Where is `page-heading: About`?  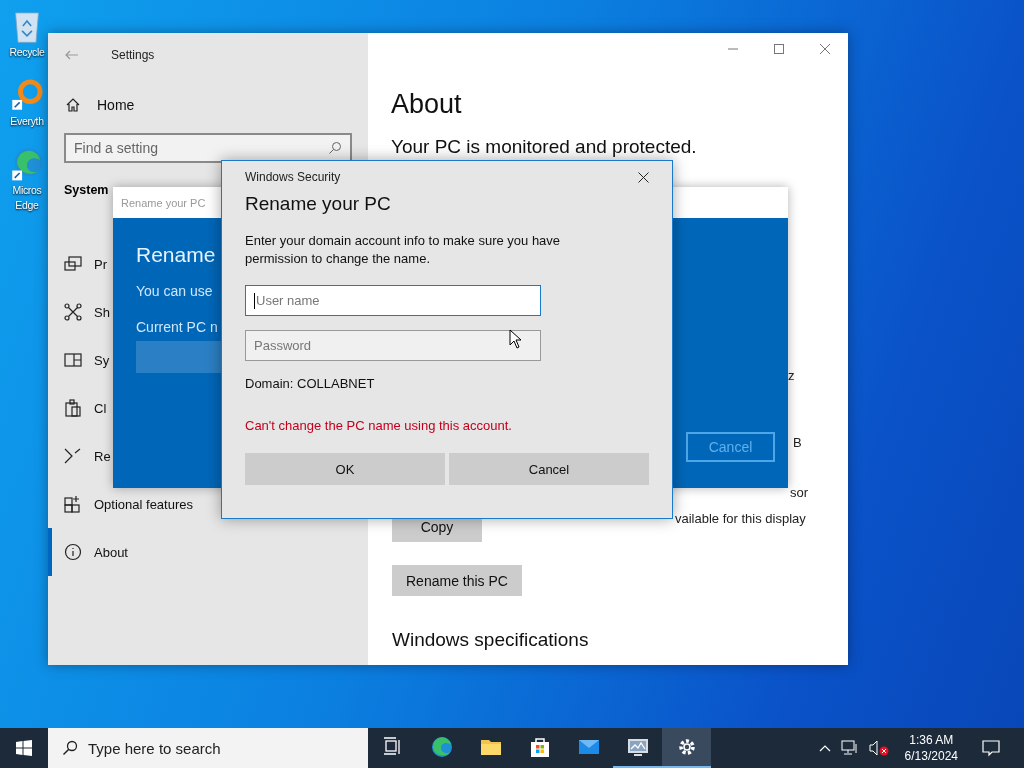
page-heading: About is located at coordinates (426, 104).